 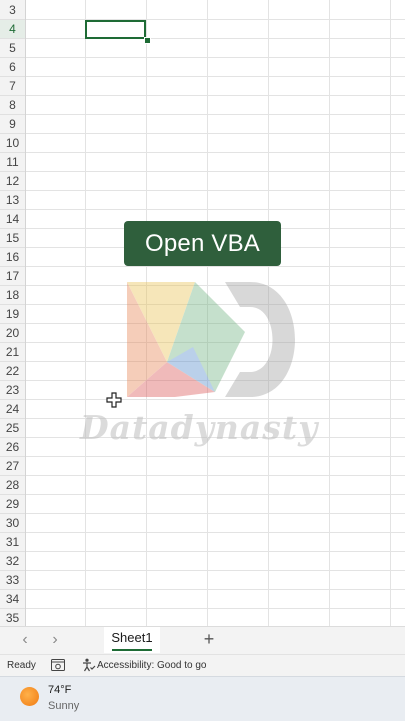 I want to click on weather-condition: Sunny, so click(x=63, y=706).